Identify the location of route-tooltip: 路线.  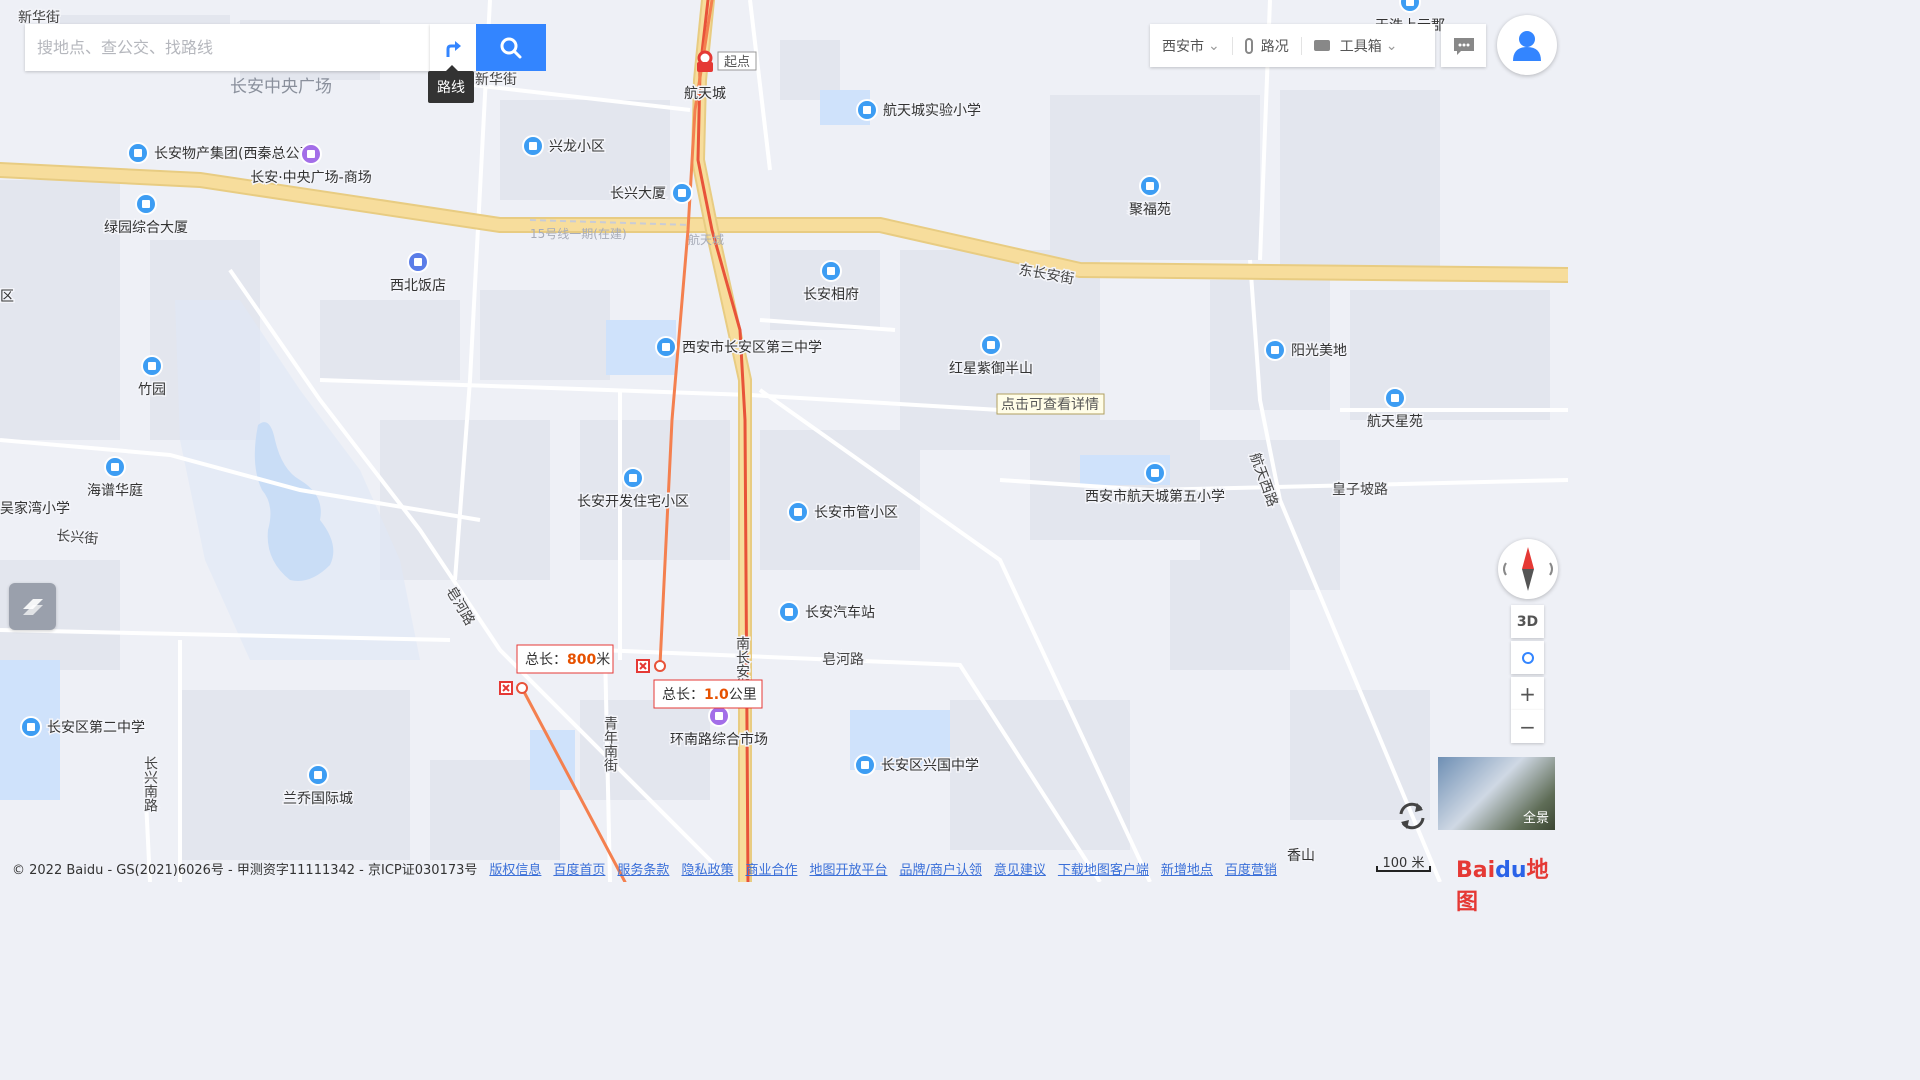
(451, 84).